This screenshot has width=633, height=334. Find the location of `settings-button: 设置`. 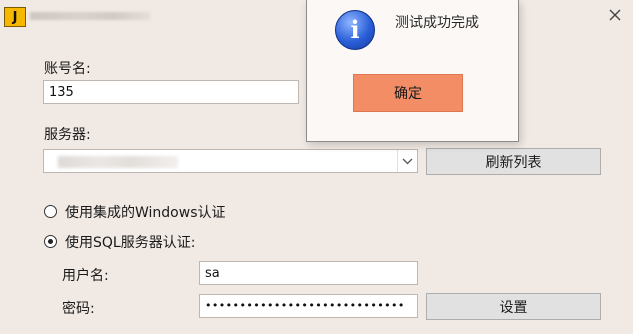

settings-button: 设置 is located at coordinates (513, 306).